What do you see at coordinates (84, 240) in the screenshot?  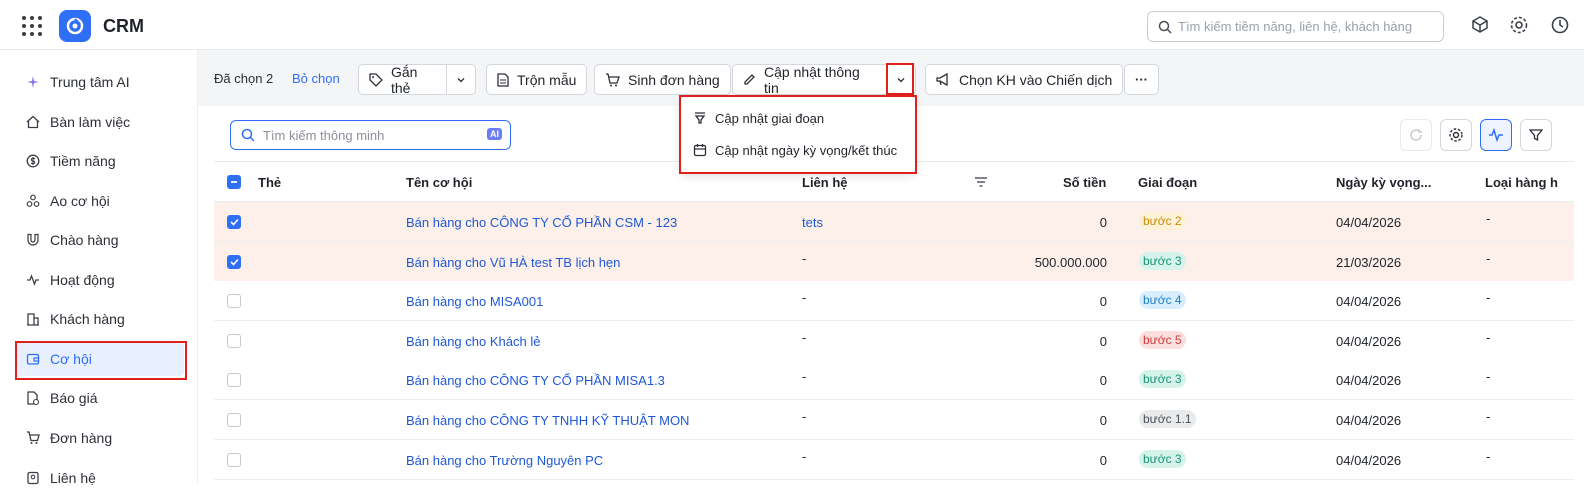 I see `sidebar-item-label: Chào hàng` at bounding box center [84, 240].